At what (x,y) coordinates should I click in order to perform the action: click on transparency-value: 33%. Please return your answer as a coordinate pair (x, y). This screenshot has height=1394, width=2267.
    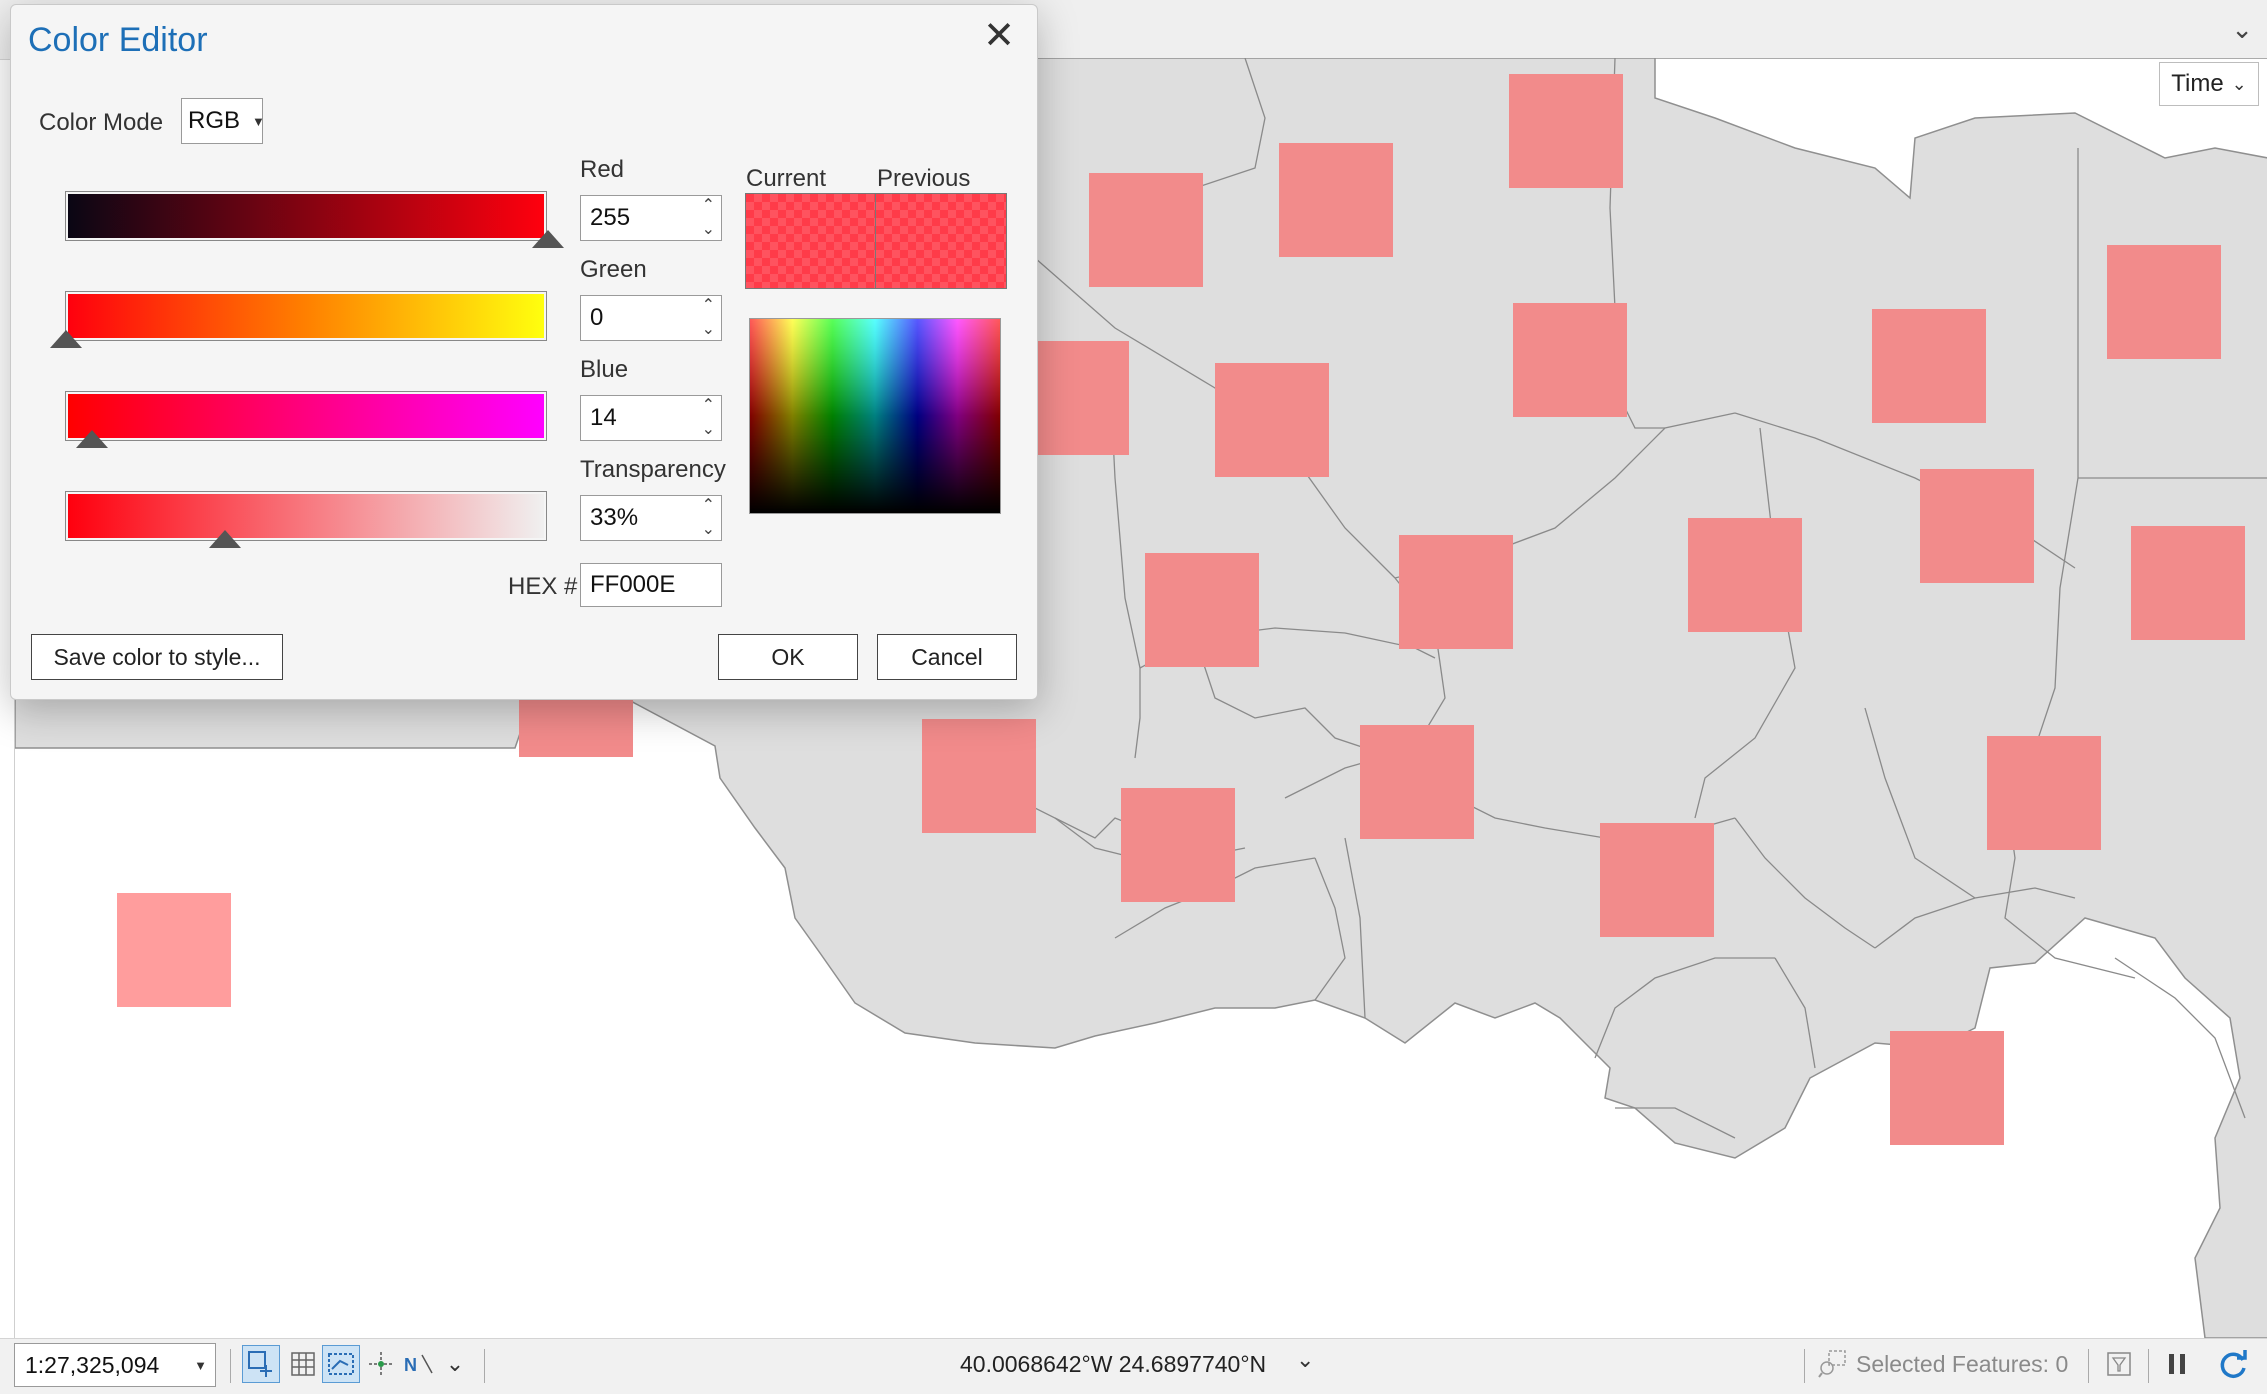
    Looking at the image, I should click on (614, 517).